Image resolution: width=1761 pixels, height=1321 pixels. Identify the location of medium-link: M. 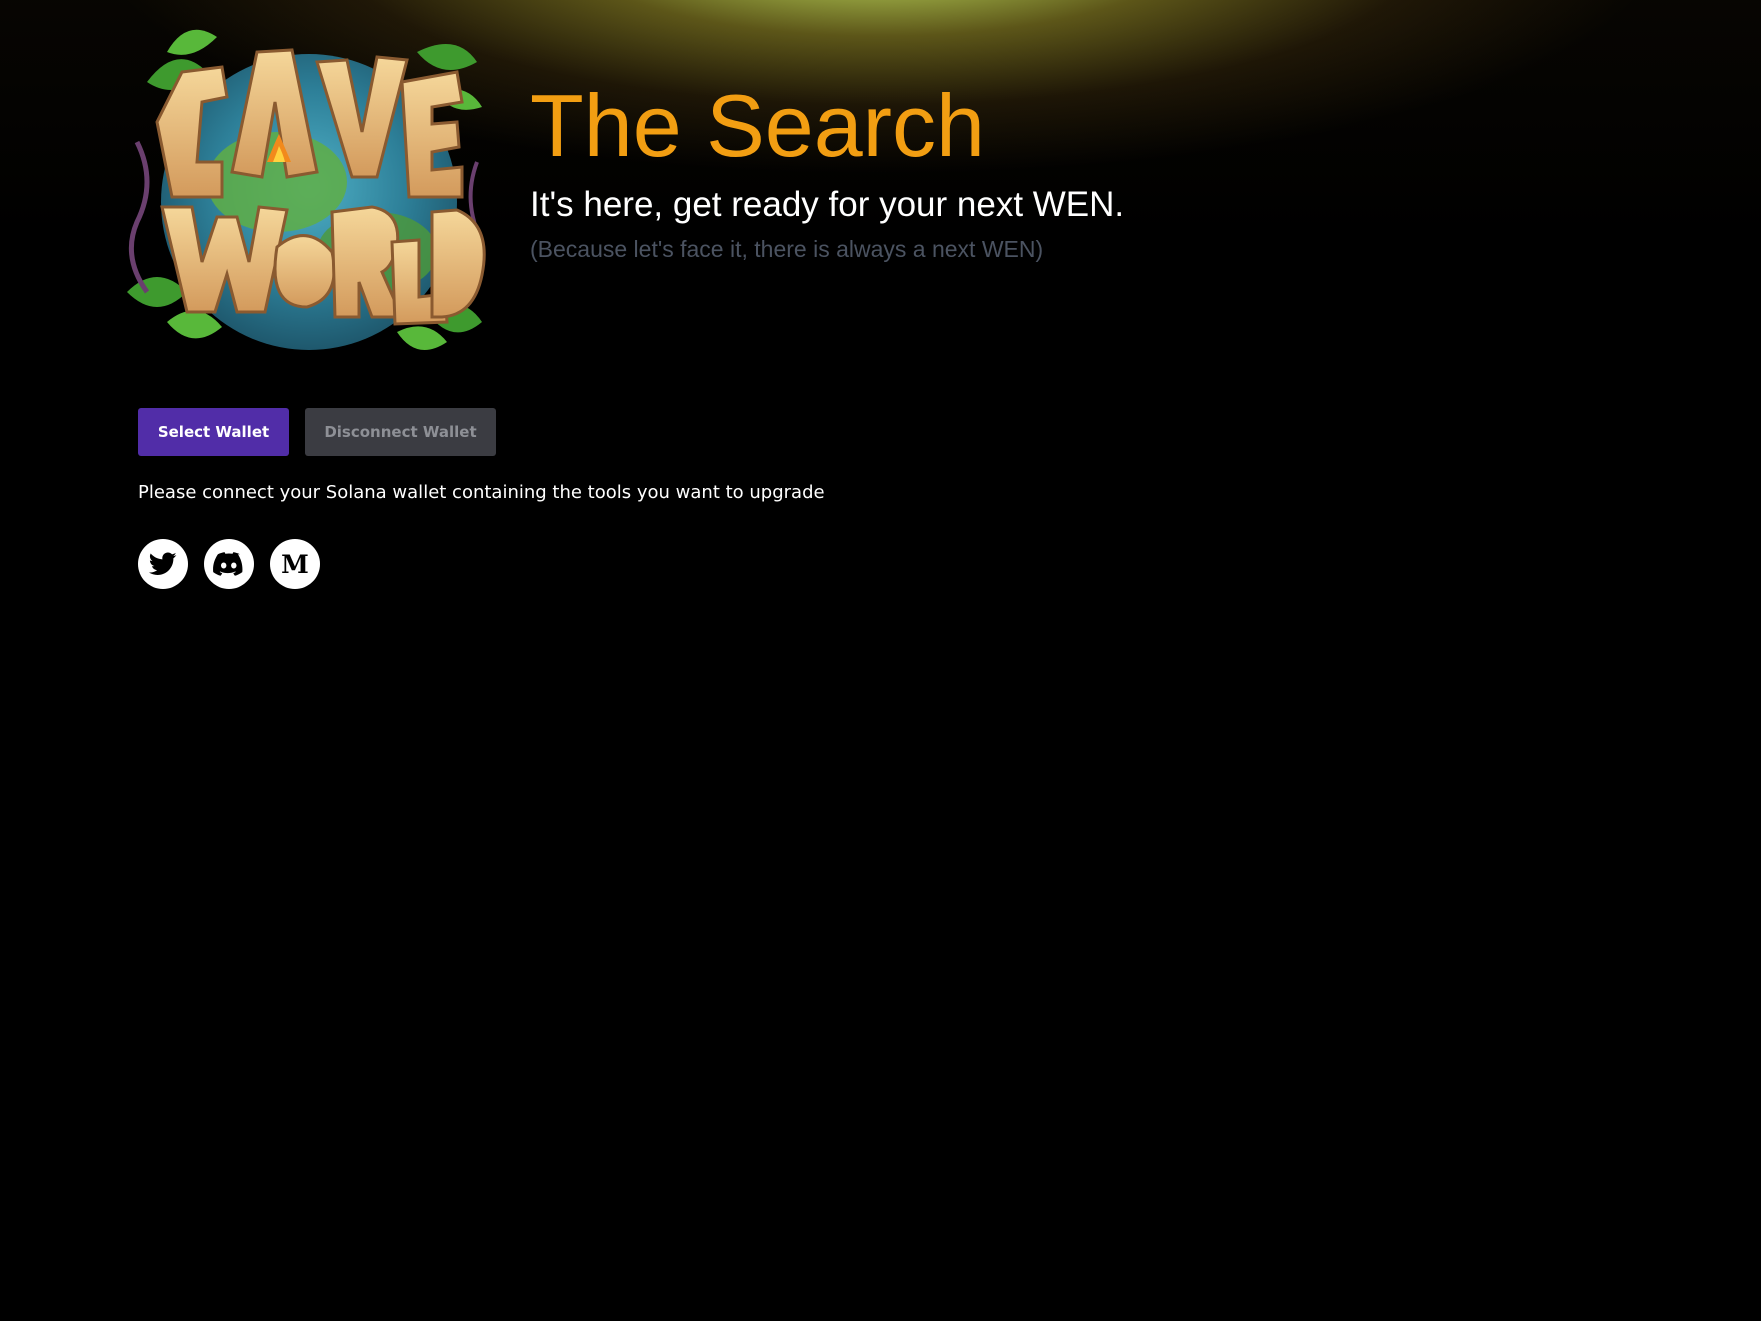
(295, 564).